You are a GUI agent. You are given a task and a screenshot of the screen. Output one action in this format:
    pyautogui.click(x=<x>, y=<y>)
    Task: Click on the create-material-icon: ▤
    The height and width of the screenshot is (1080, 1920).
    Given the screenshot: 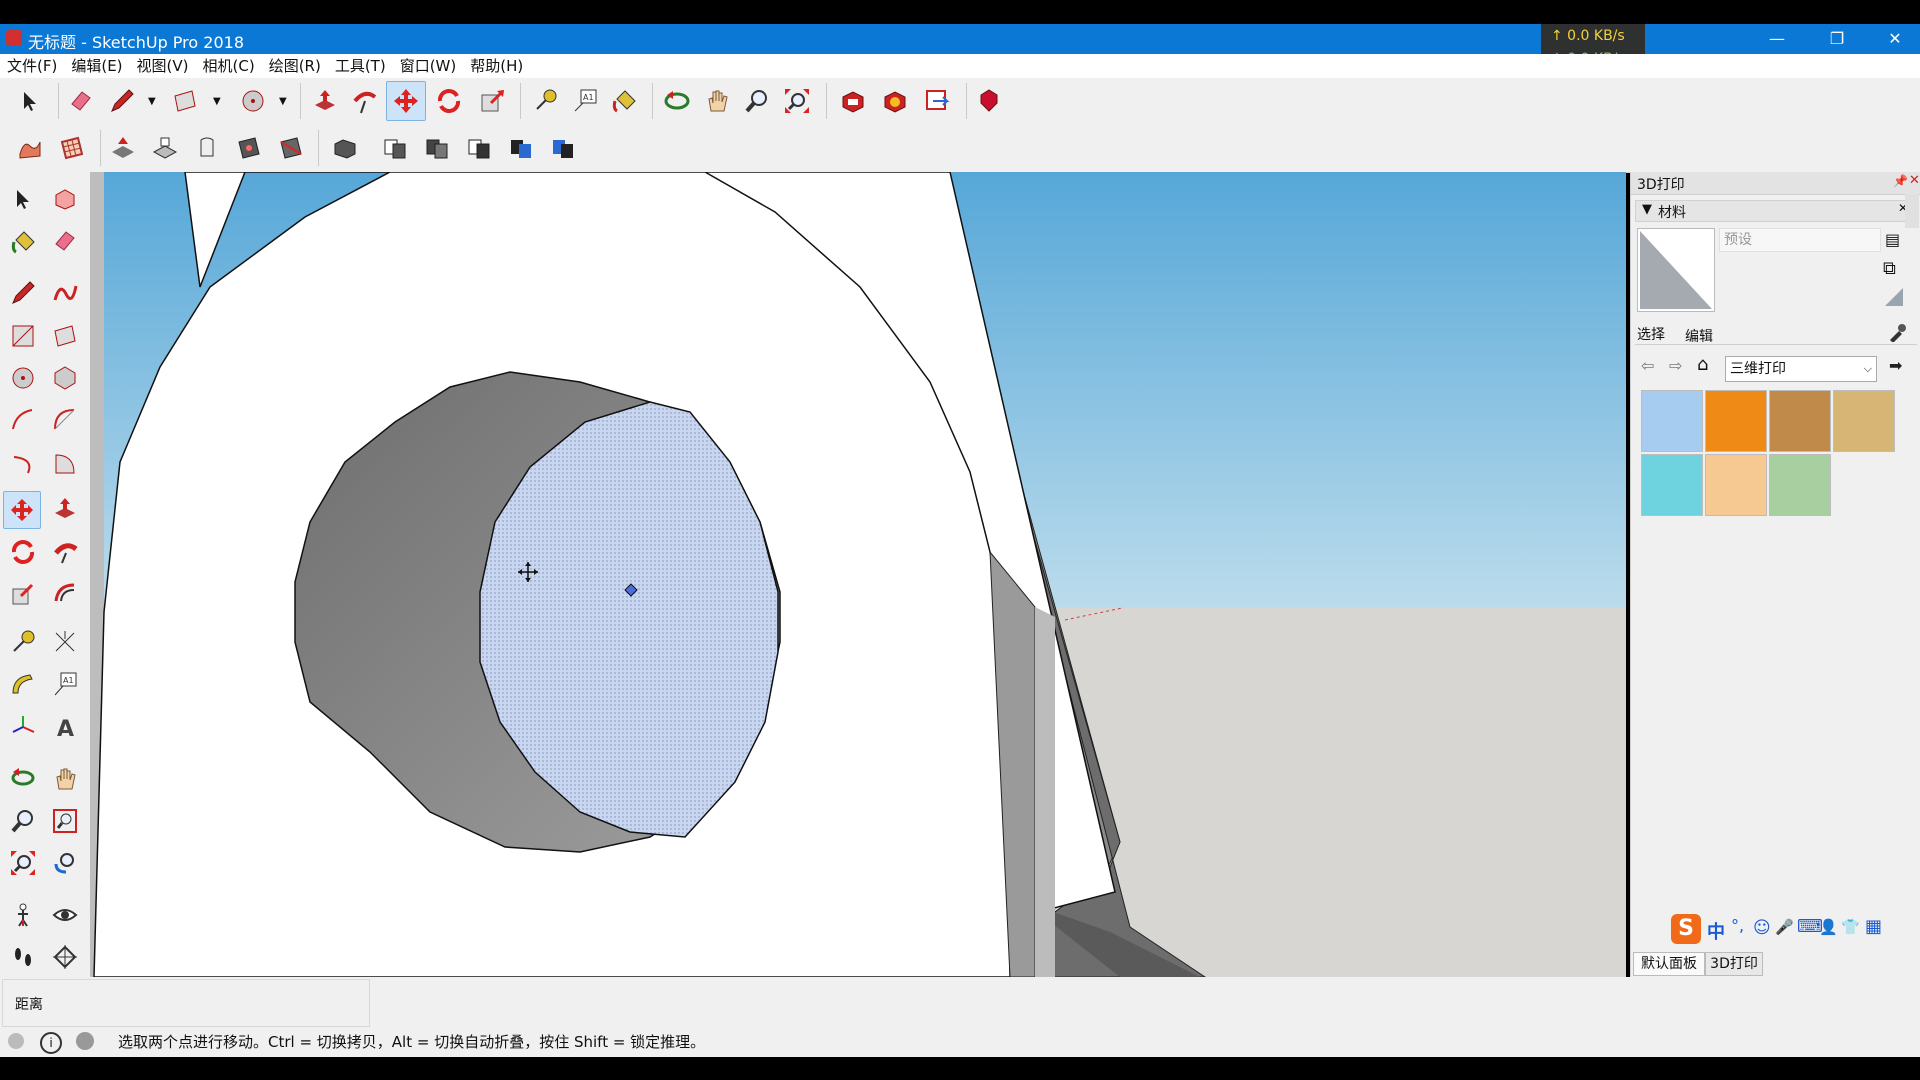 What is the action you would take?
    pyautogui.click(x=1892, y=239)
    